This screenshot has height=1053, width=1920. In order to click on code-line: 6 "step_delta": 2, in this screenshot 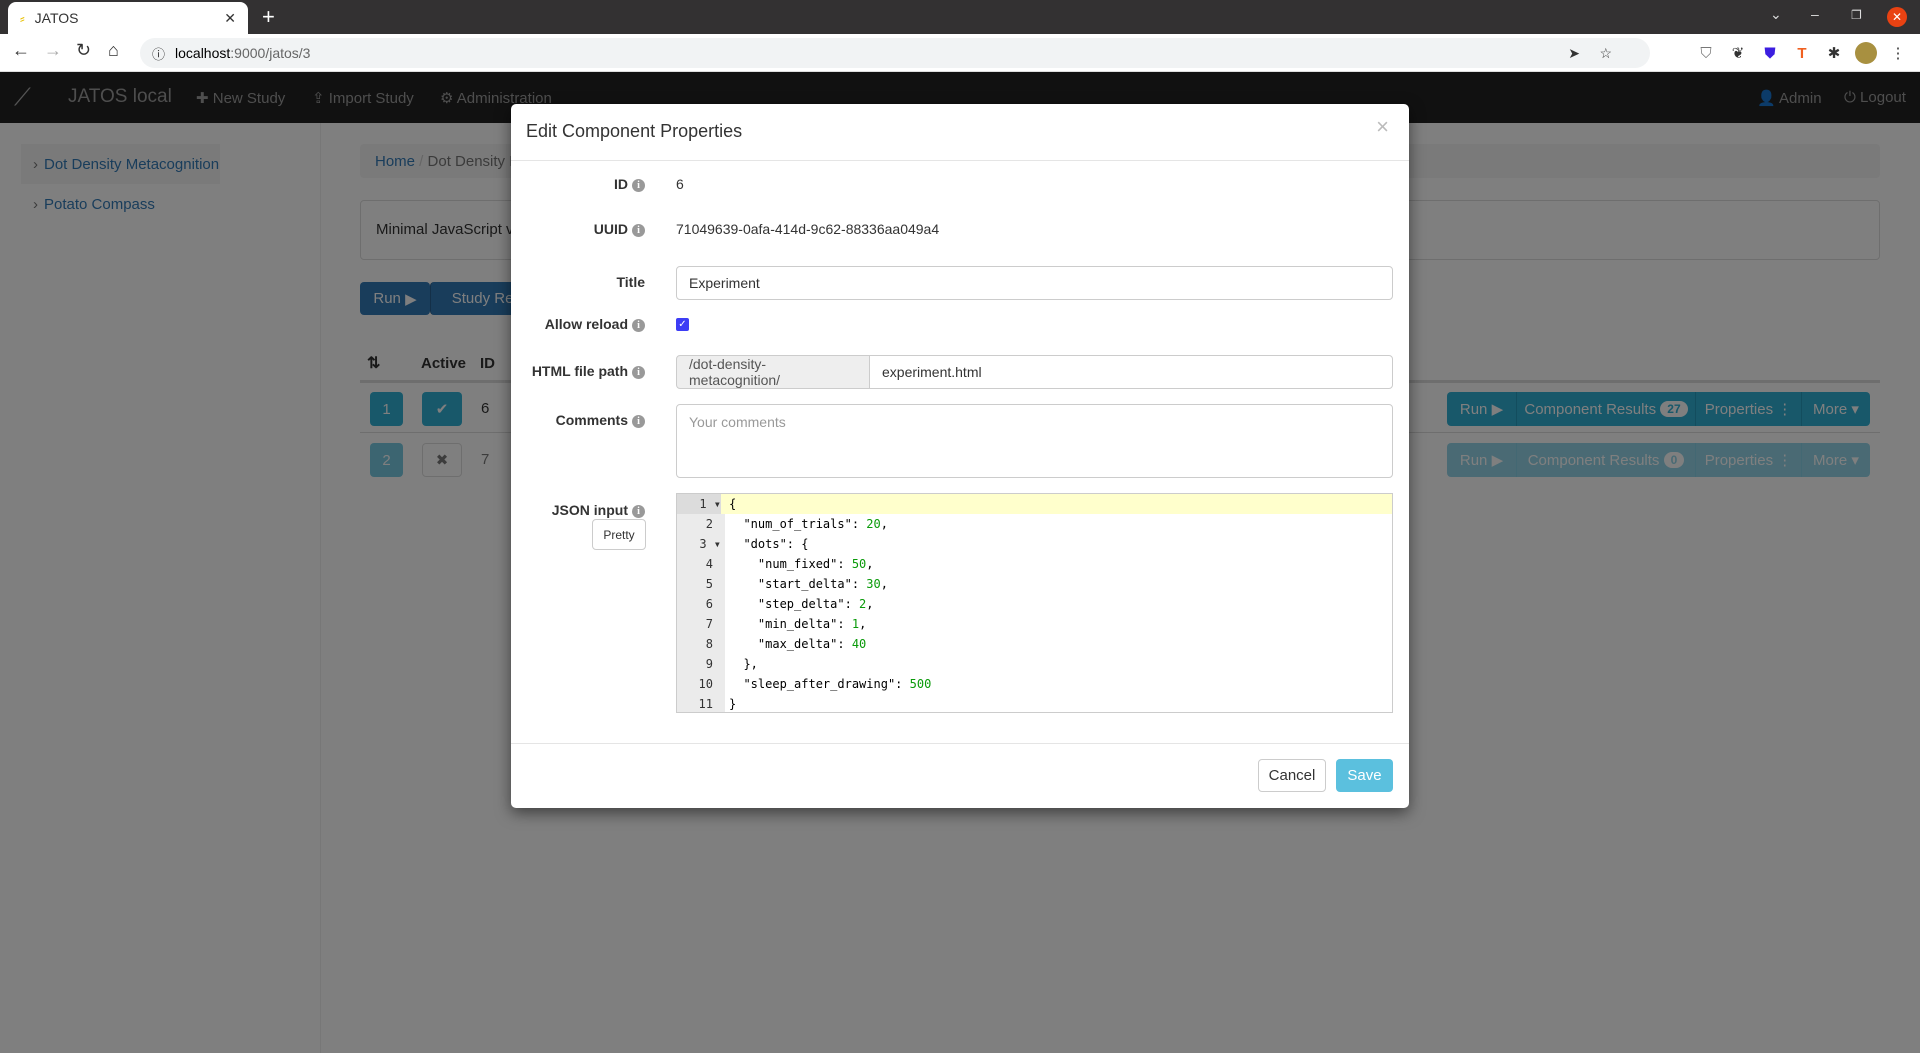, I will do `click(1034, 604)`.